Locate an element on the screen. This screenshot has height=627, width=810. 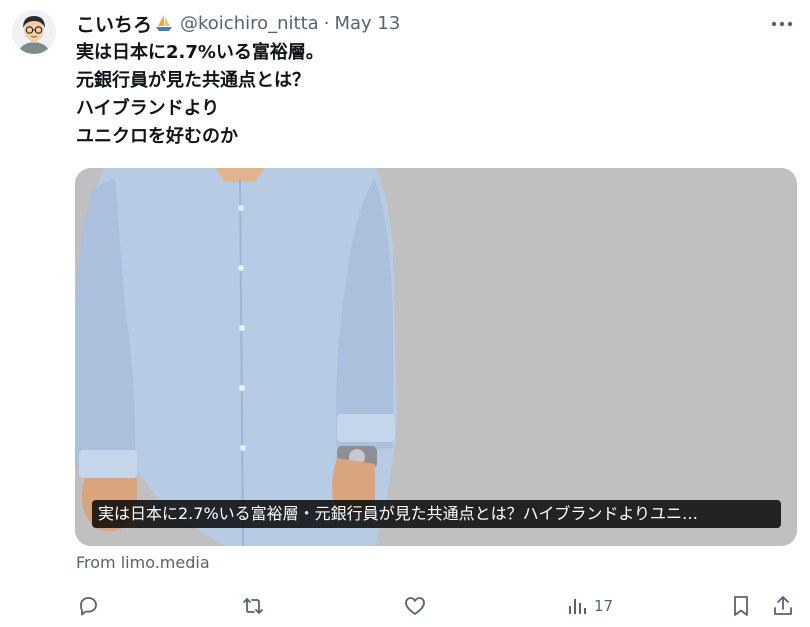
bookmark-icon is located at coordinates (741, 606).